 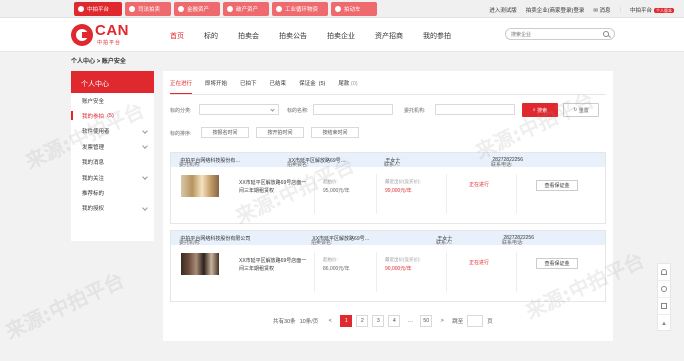 What do you see at coordinates (312, 86) in the screenshot?
I see `tab-deposit: 保证金 (5)` at bounding box center [312, 86].